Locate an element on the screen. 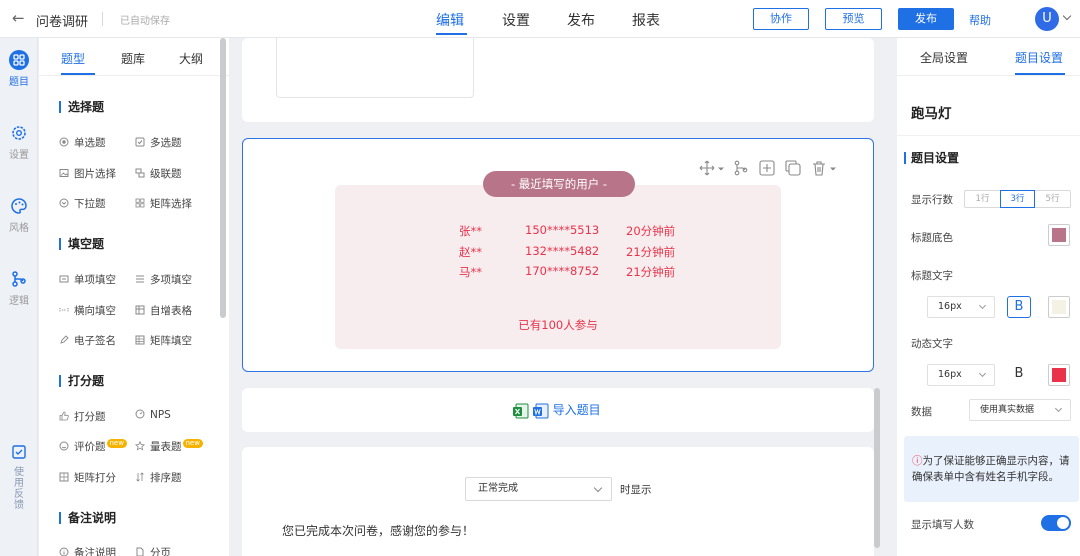  question-type-cascade: 级联题 is located at coordinates (158, 173).